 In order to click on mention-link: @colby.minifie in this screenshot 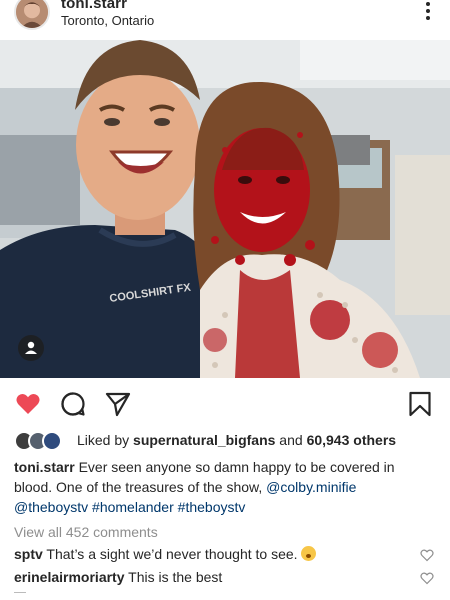, I will do `click(311, 487)`.